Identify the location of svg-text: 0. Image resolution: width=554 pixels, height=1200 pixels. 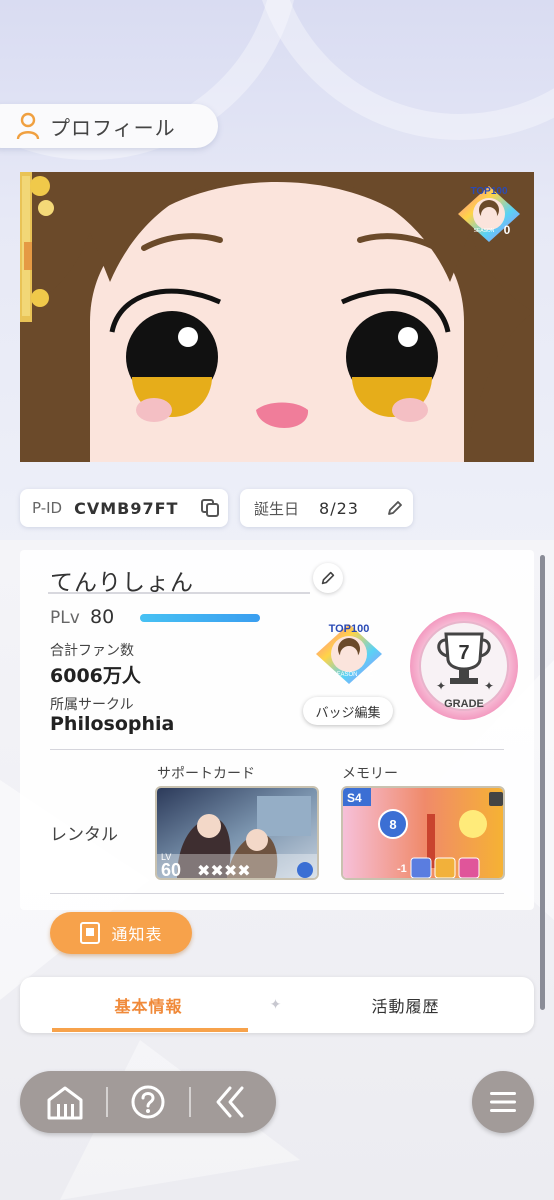
(507, 230).